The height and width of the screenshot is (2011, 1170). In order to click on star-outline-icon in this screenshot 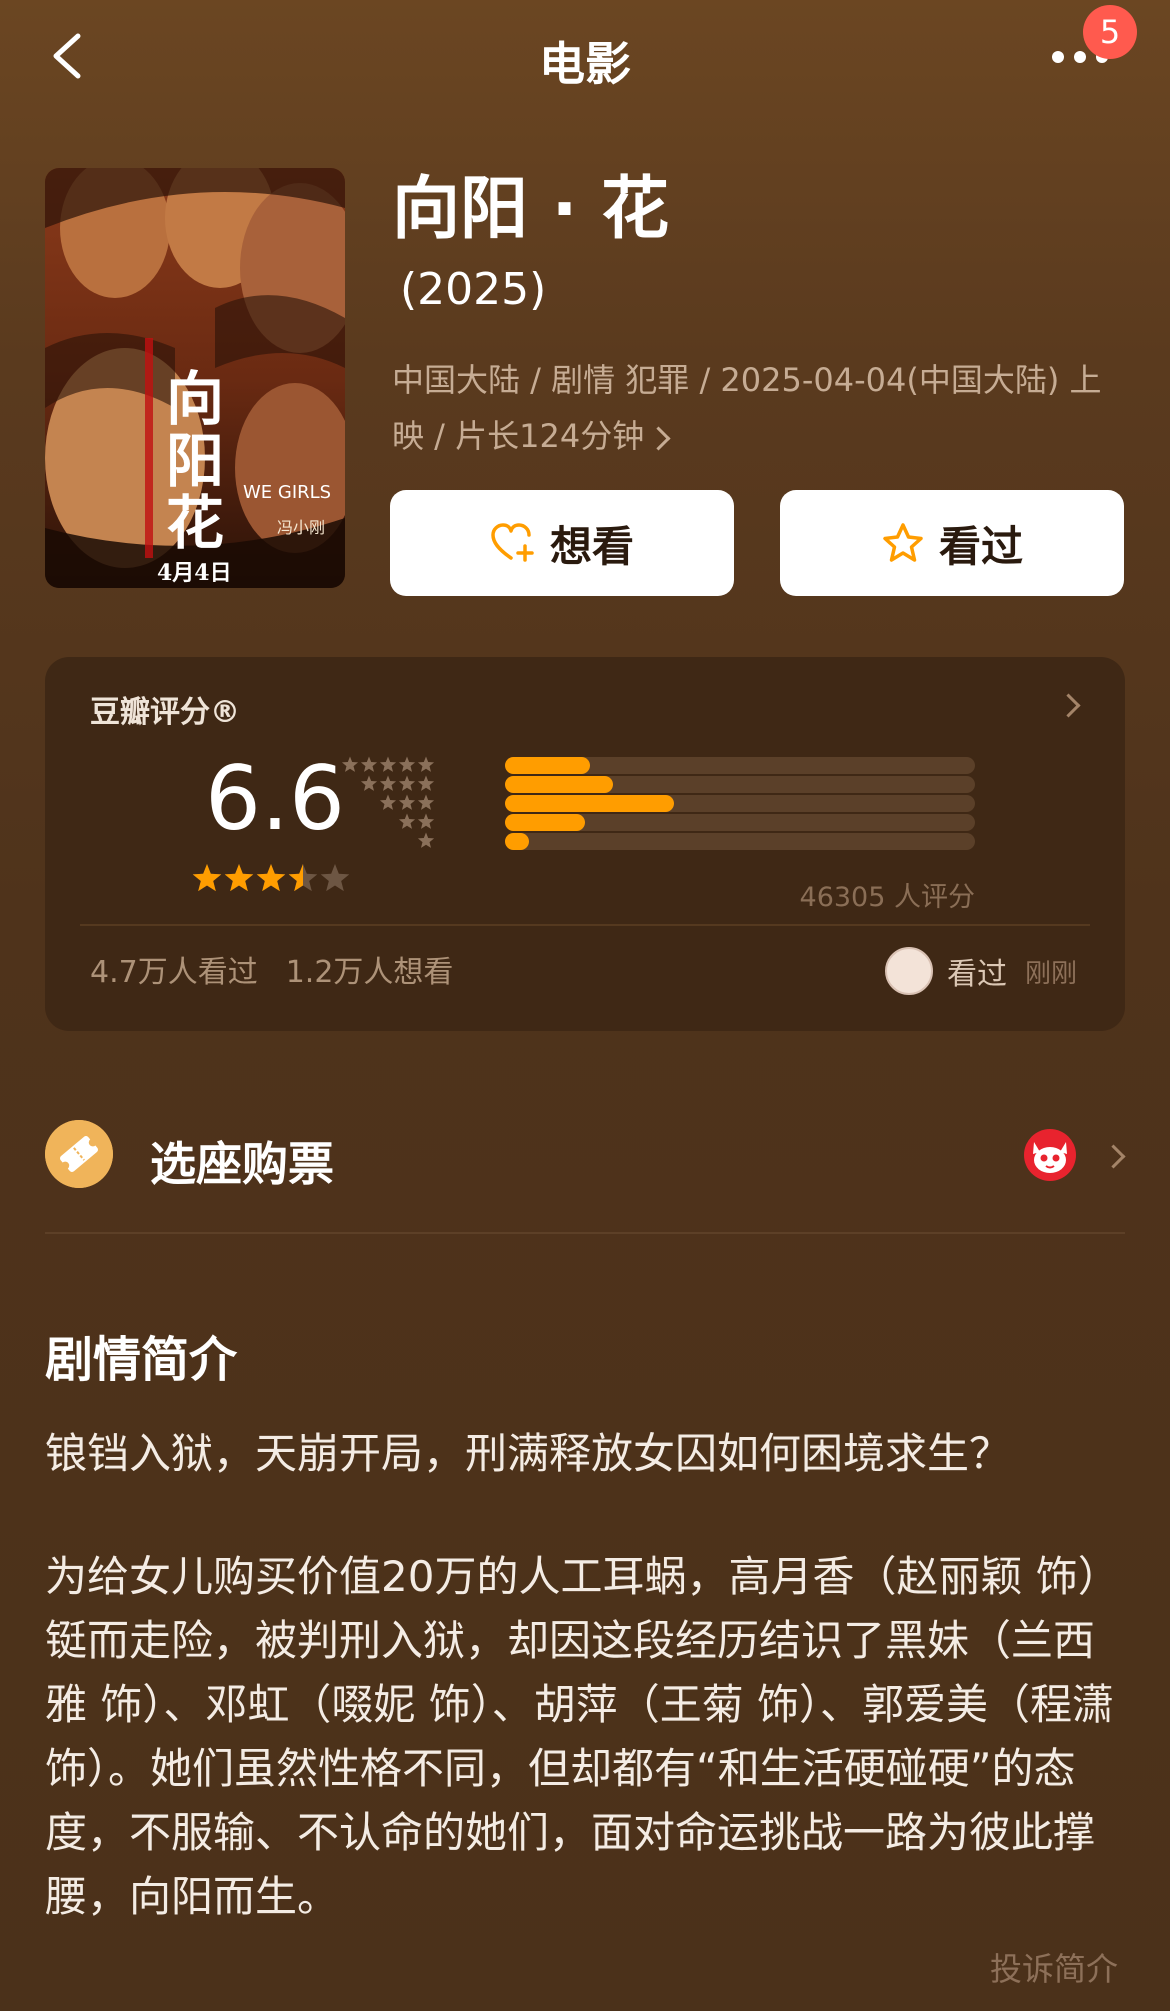, I will do `click(903, 542)`.